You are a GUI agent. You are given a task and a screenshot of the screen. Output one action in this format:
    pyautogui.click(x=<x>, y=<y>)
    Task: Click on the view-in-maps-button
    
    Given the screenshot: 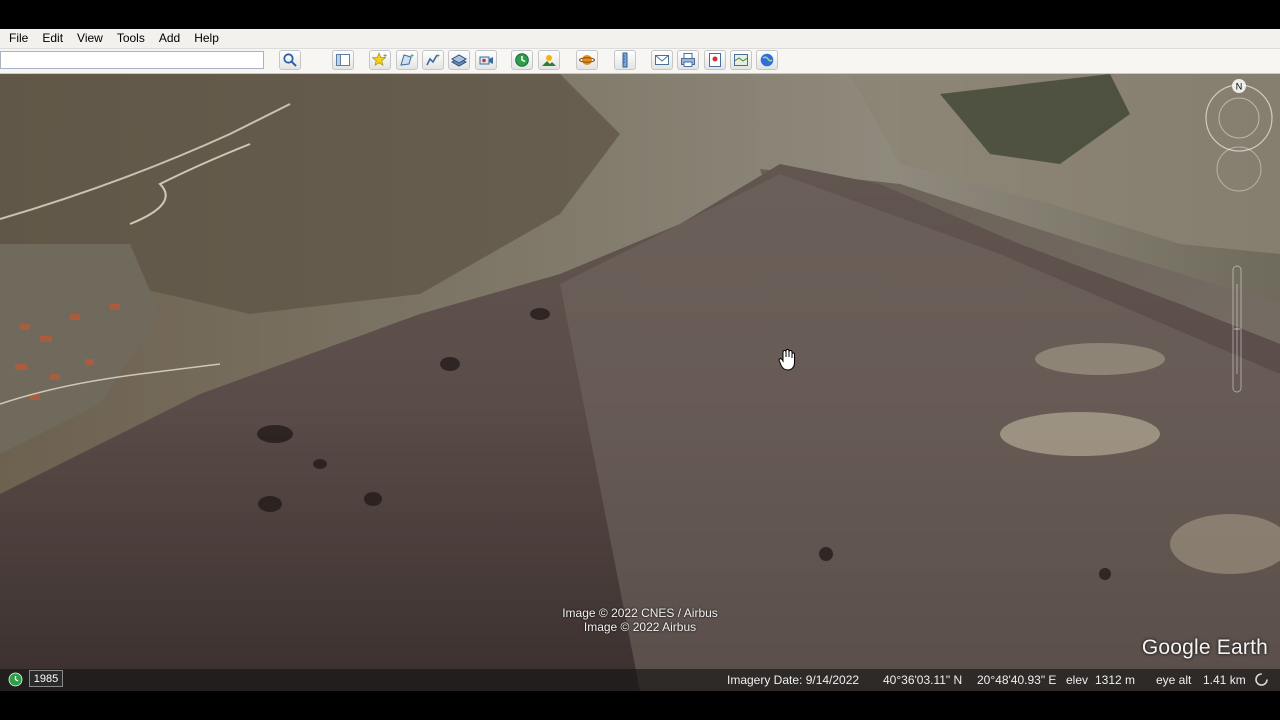 What is the action you would take?
    pyautogui.click(x=741, y=60)
    